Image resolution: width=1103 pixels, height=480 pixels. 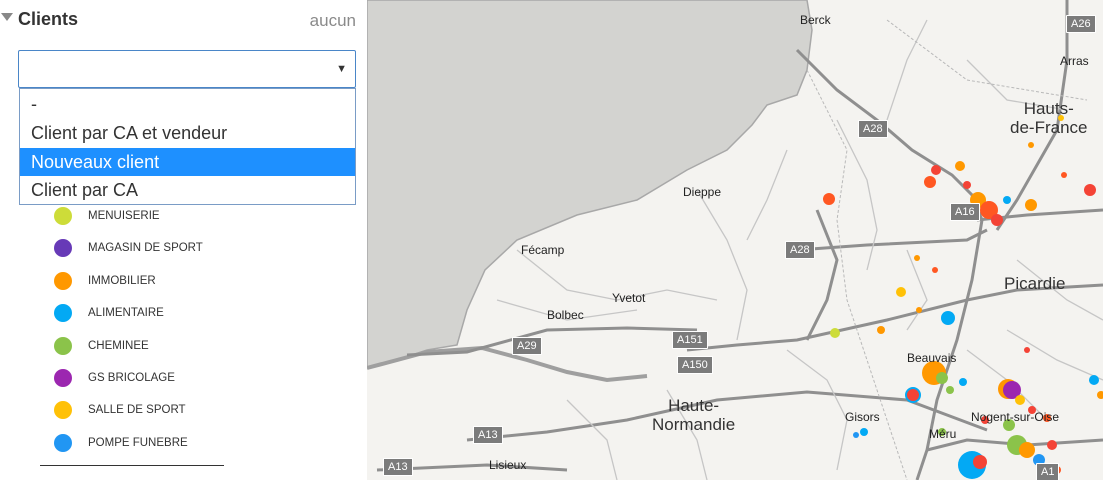 I want to click on place-label: Lisieux, so click(x=508, y=465).